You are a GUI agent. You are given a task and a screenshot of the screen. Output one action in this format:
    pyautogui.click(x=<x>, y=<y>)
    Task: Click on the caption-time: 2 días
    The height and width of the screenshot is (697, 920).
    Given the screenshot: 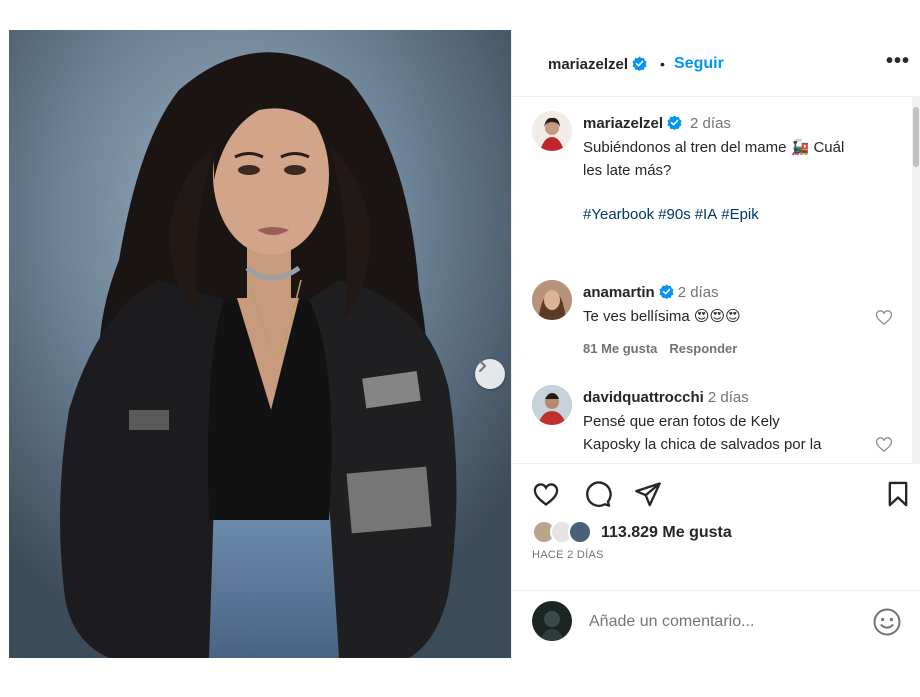 What is the action you would take?
    pyautogui.click(x=710, y=123)
    